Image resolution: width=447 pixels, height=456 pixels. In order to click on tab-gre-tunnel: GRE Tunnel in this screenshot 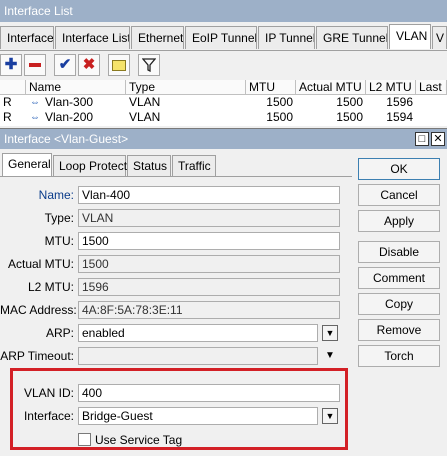, I will do `click(352, 37)`.